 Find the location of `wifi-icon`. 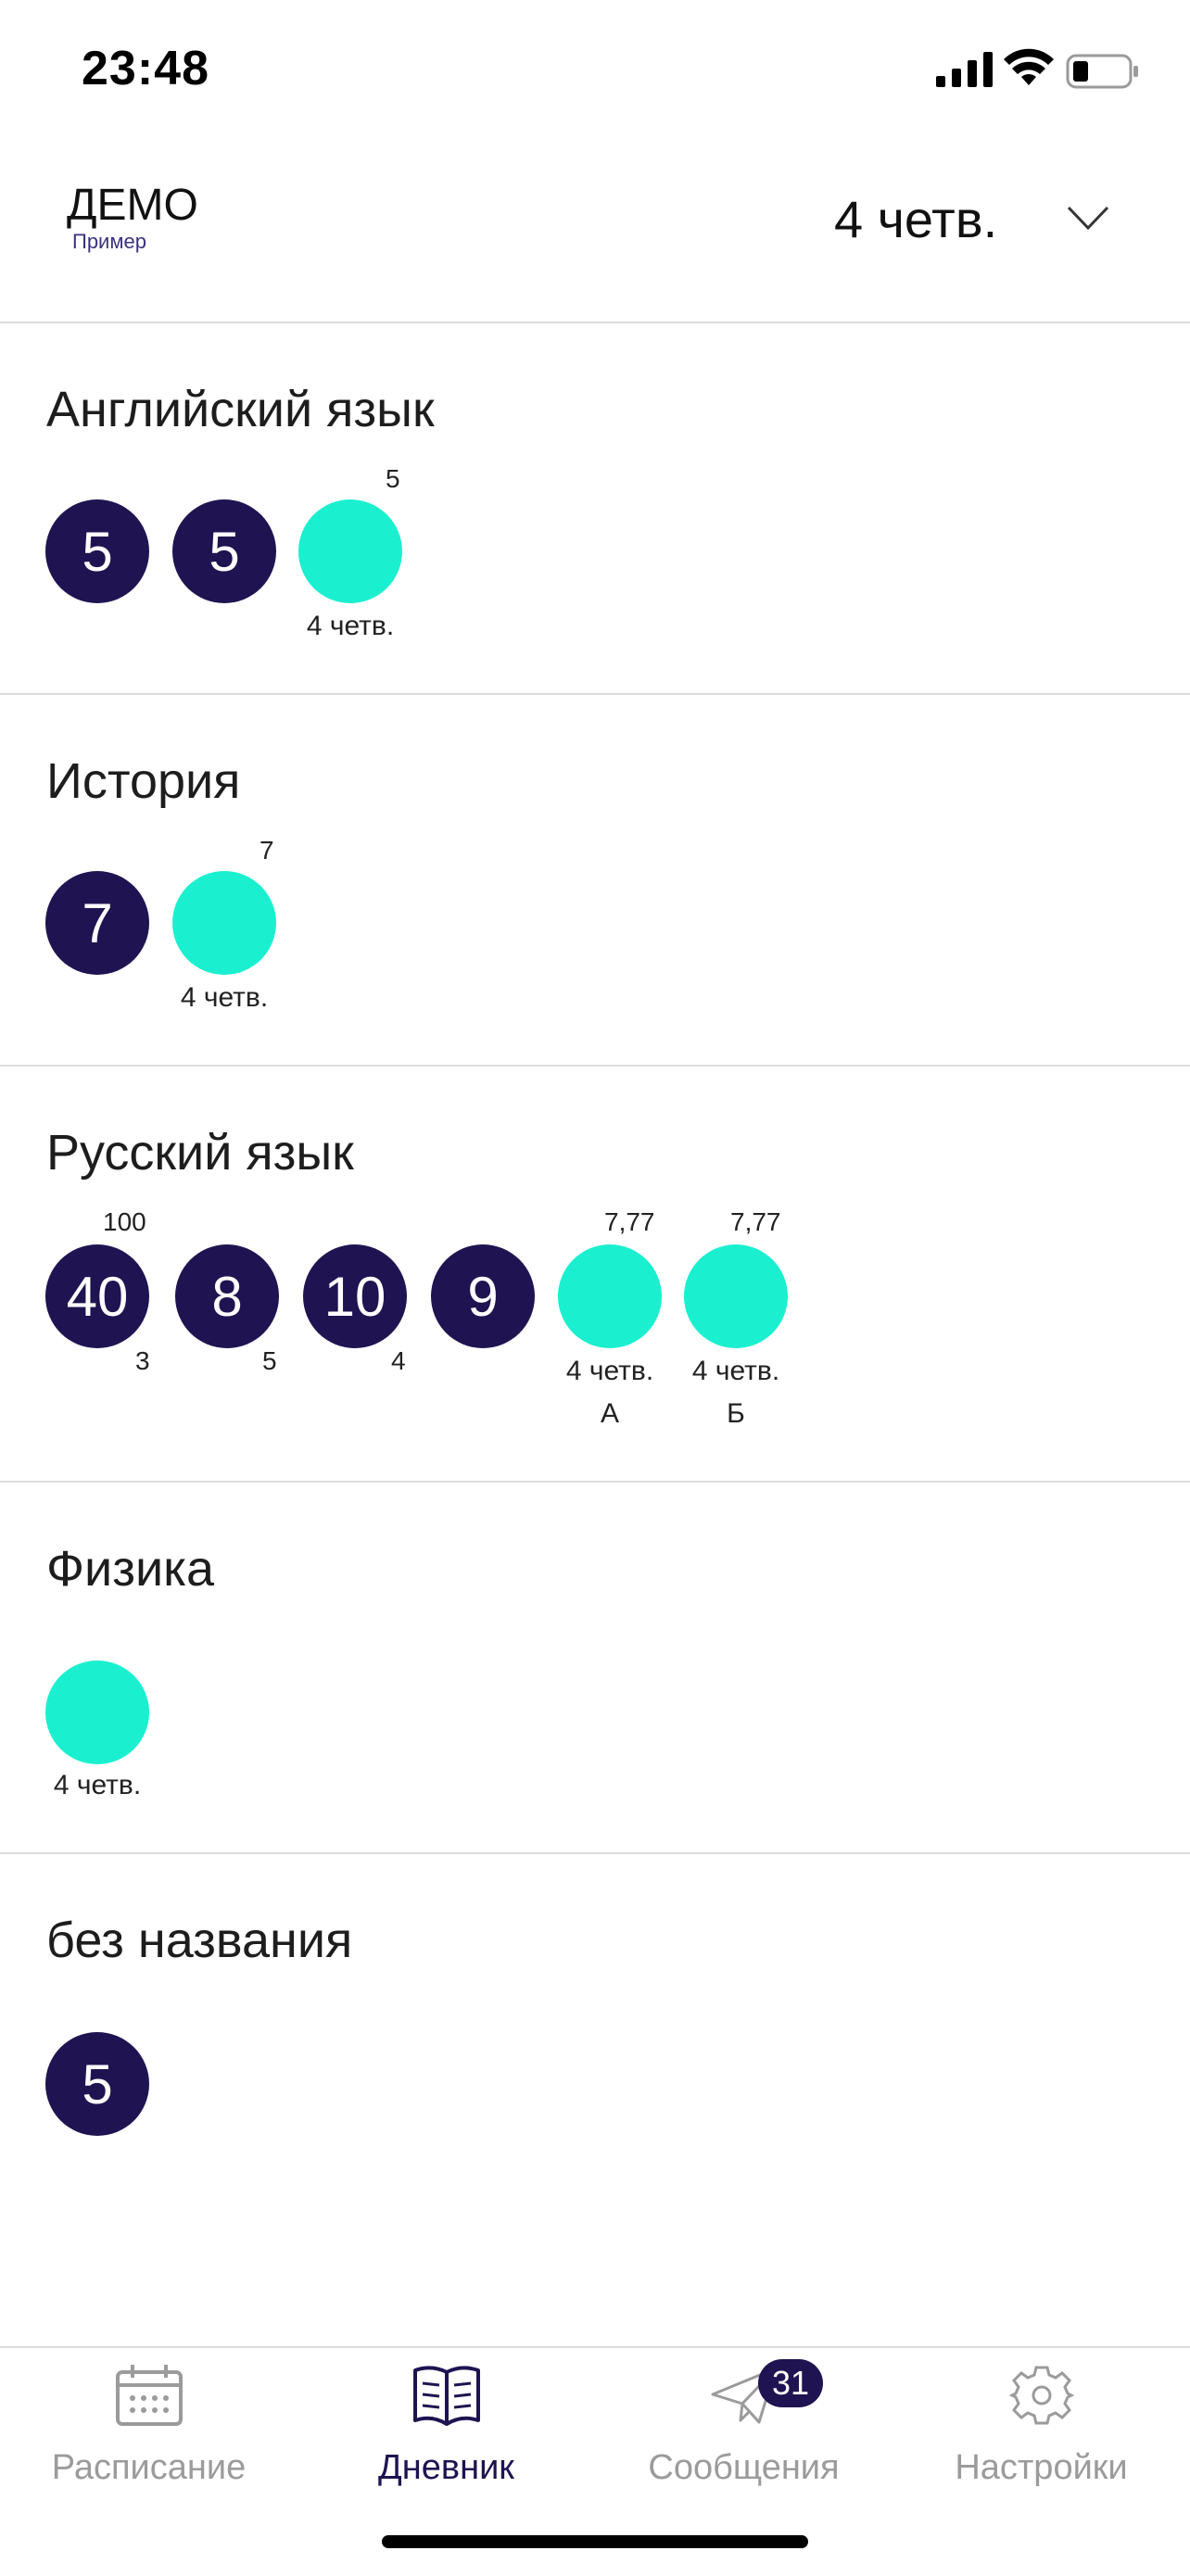

wifi-icon is located at coordinates (1029, 66).